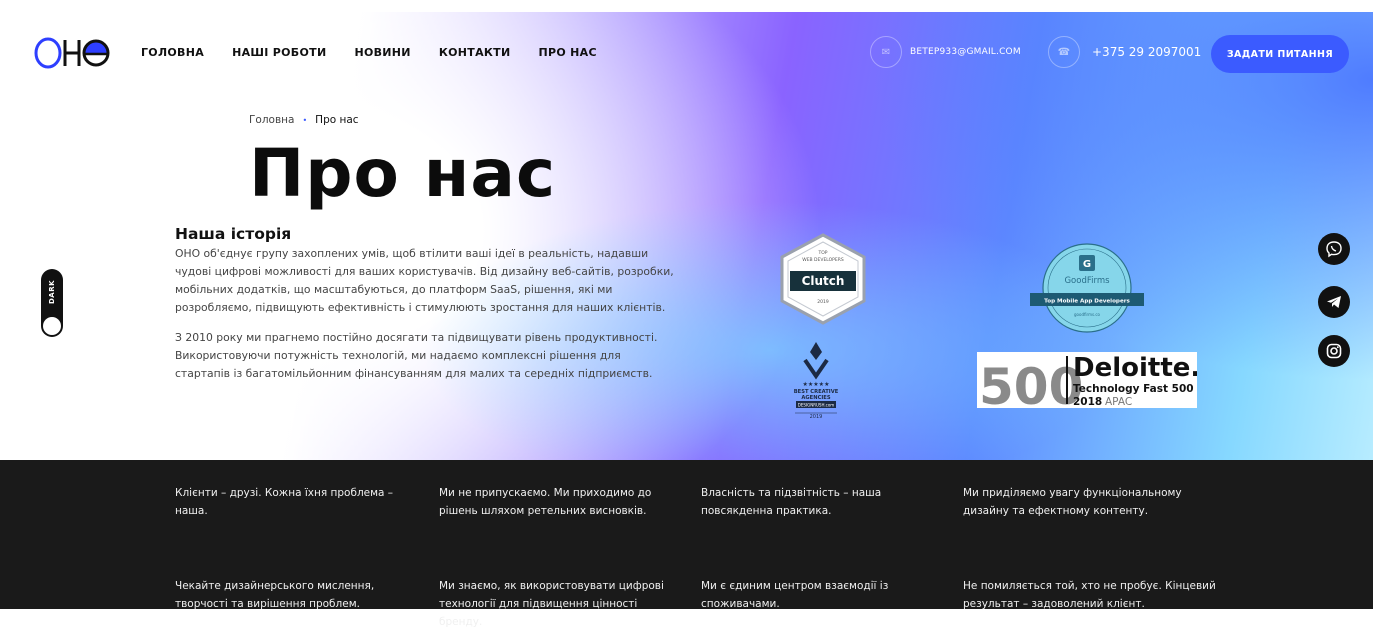 This screenshot has width=1373, height=631. What do you see at coordinates (1135, 368) in the screenshot?
I see `deloitte-name: Deloitte.` at bounding box center [1135, 368].